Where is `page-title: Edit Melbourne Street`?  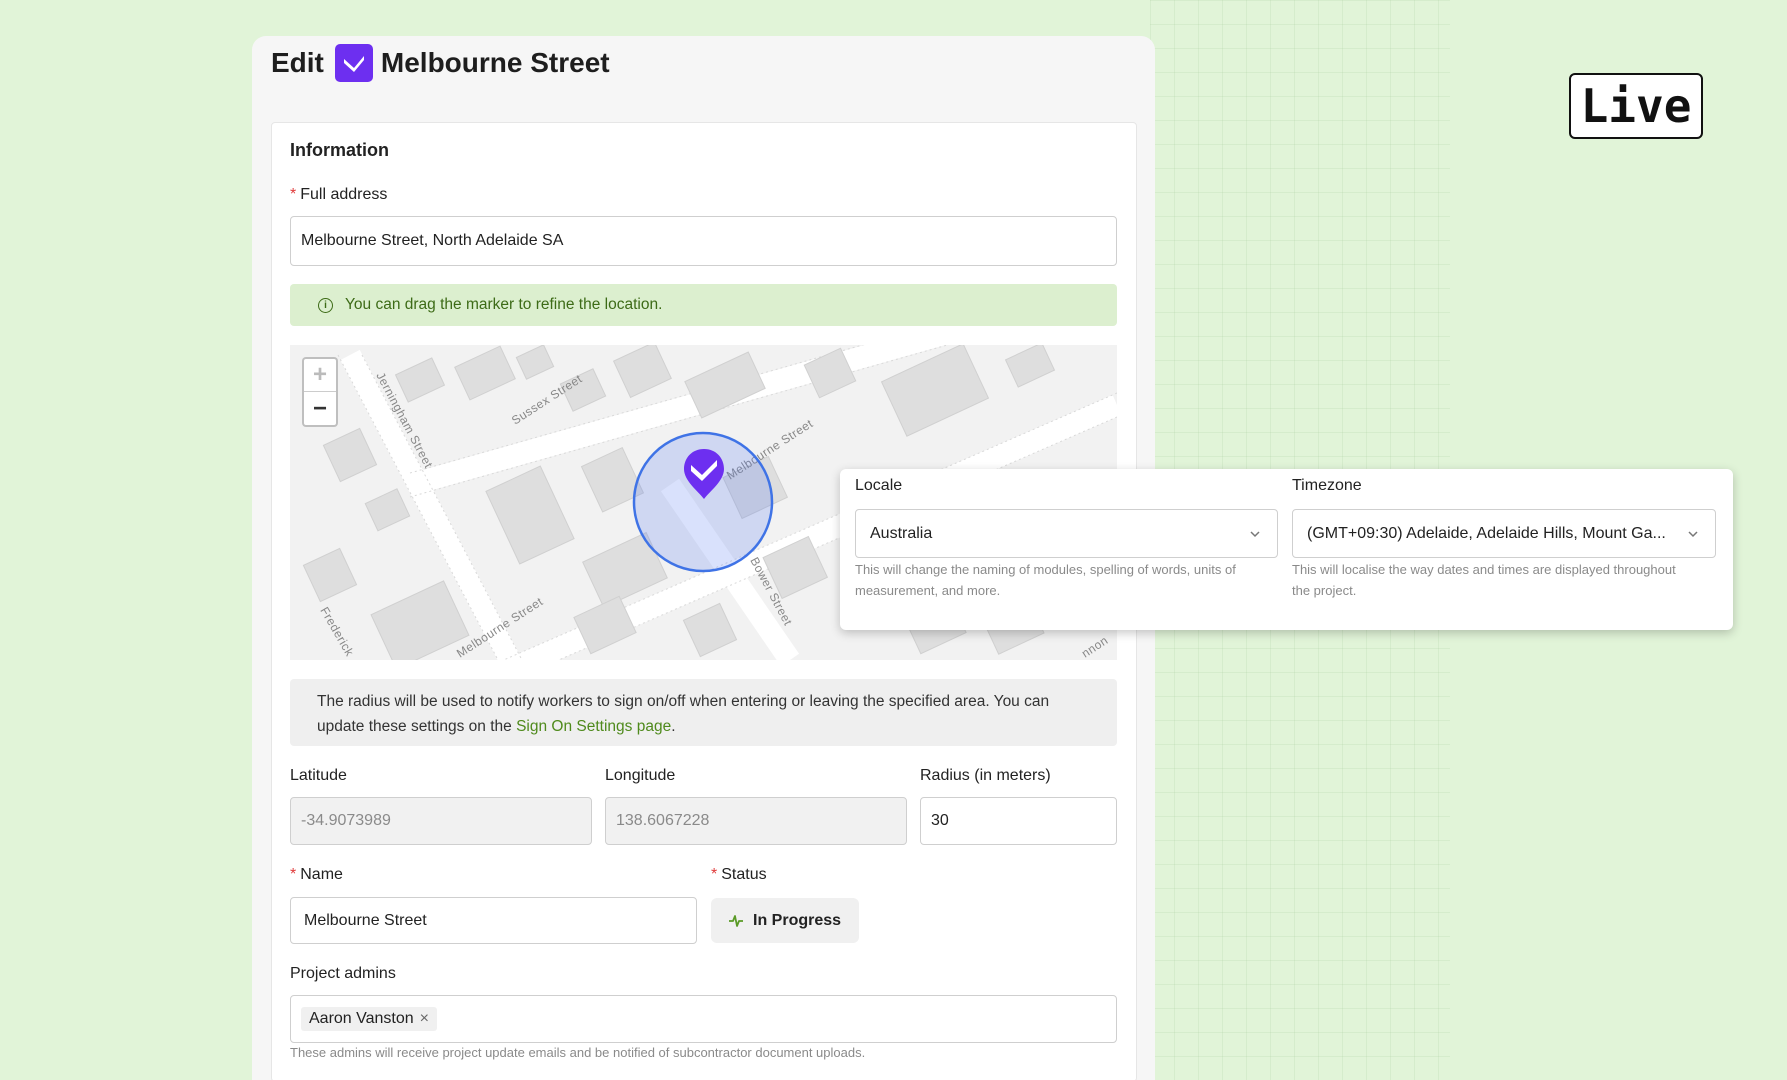
page-title: Edit Melbourne Street is located at coordinates (440, 63).